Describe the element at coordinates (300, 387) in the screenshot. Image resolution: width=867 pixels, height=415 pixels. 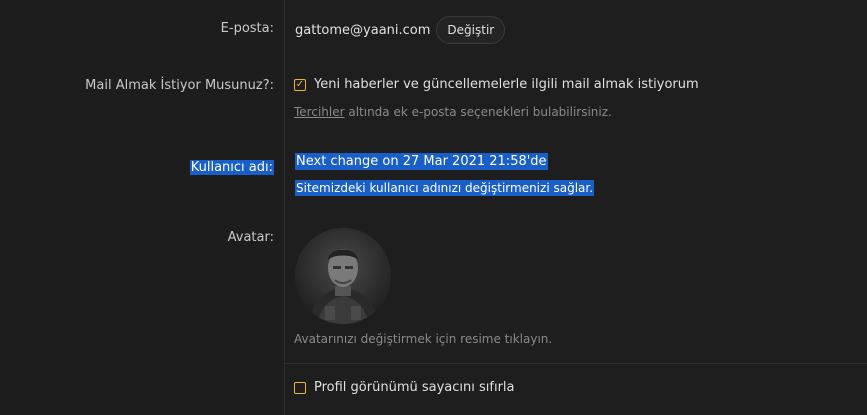
I see `checkbox-unchecked-icon` at that location.